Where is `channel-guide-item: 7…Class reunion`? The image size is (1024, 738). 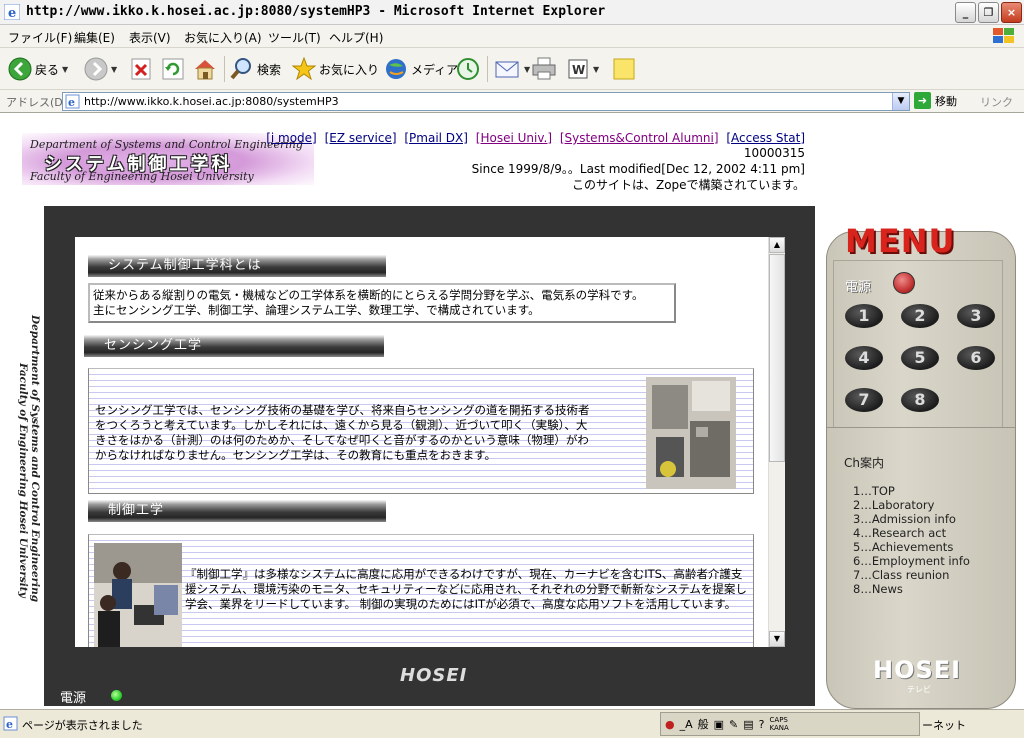 channel-guide-item: 7…Class reunion is located at coordinates (911, 575).